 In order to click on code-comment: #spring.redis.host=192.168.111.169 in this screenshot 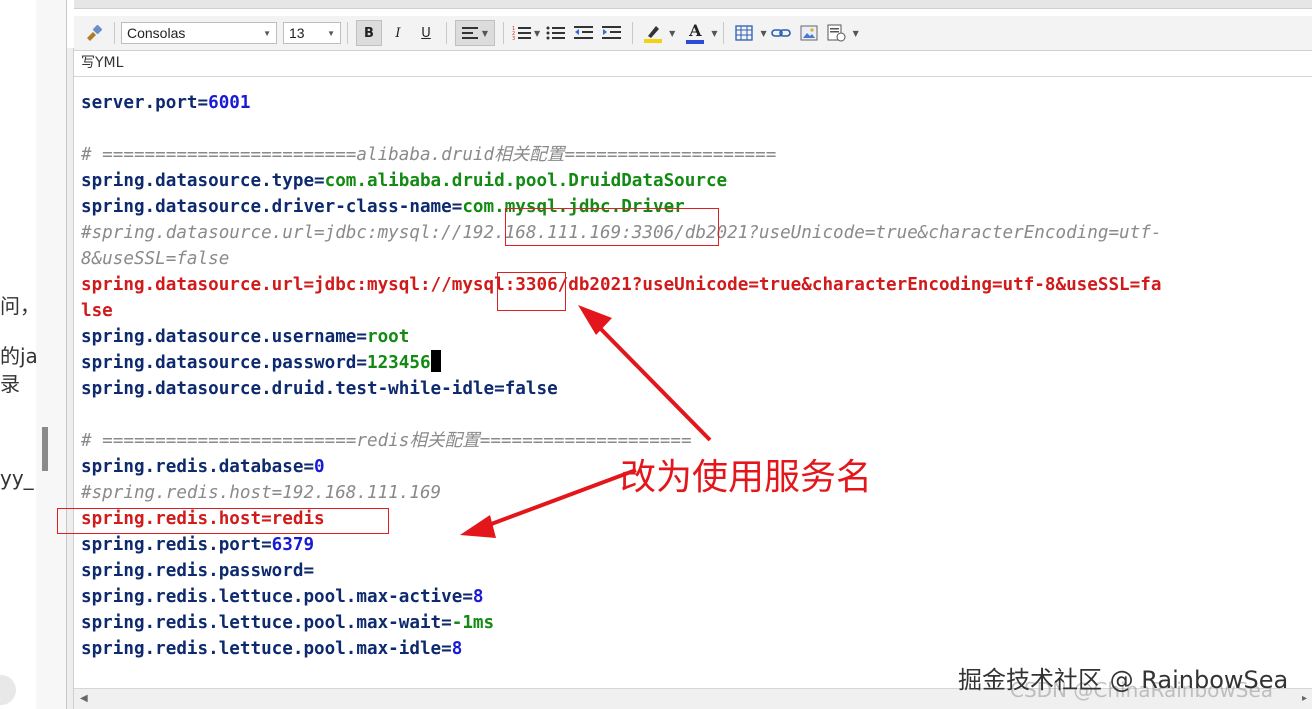, I will do `click(261, 493)`.